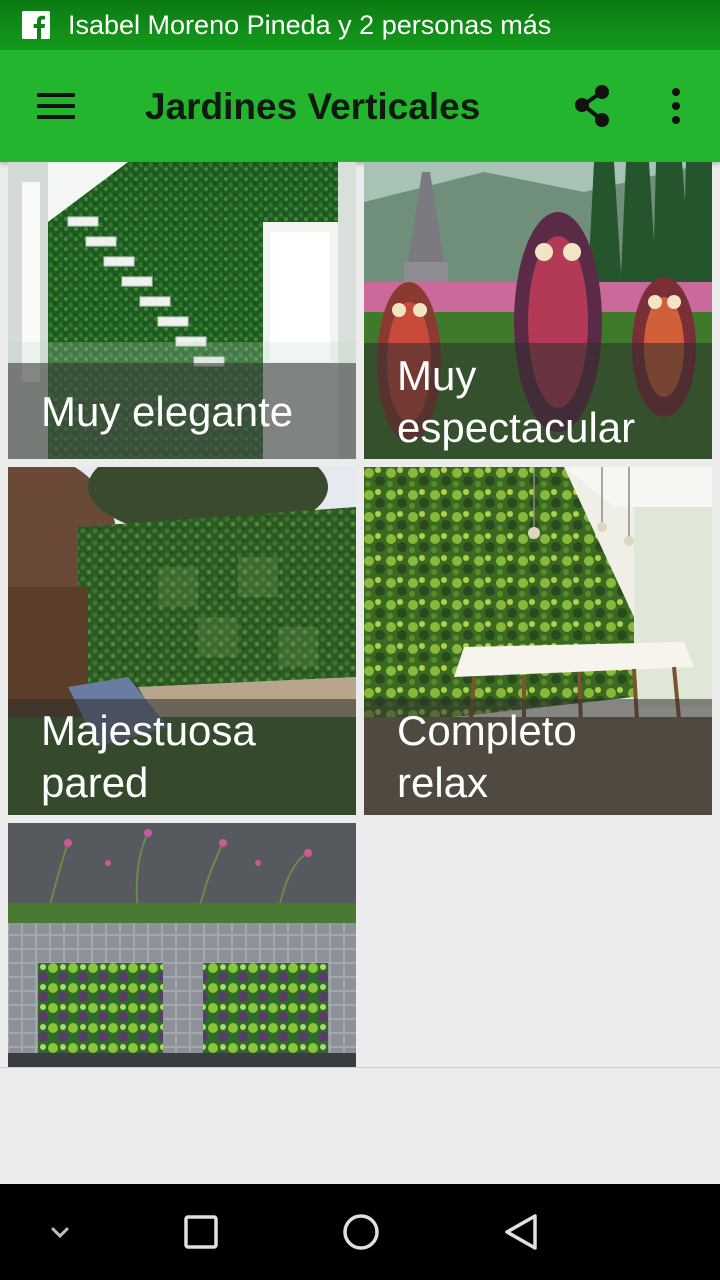 The image size is (720, 1280). I want to click on hamburger-menu-icon, so click(56, 106).